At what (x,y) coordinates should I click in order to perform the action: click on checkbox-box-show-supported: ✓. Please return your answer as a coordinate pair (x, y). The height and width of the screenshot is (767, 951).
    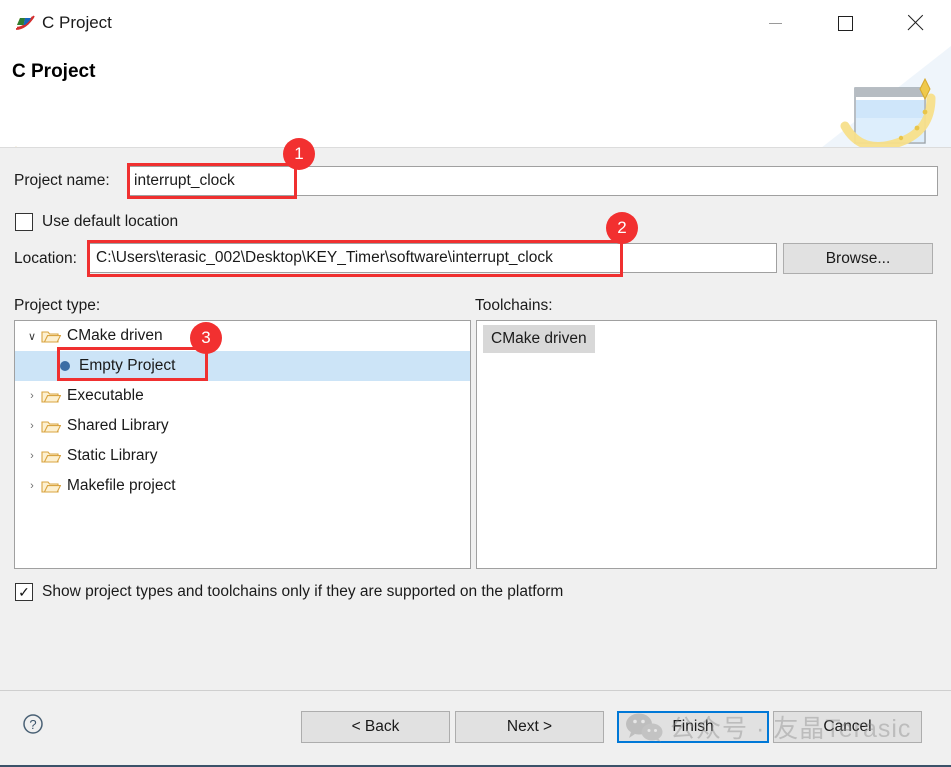
    Looking at the image, I should click on (24, 592).